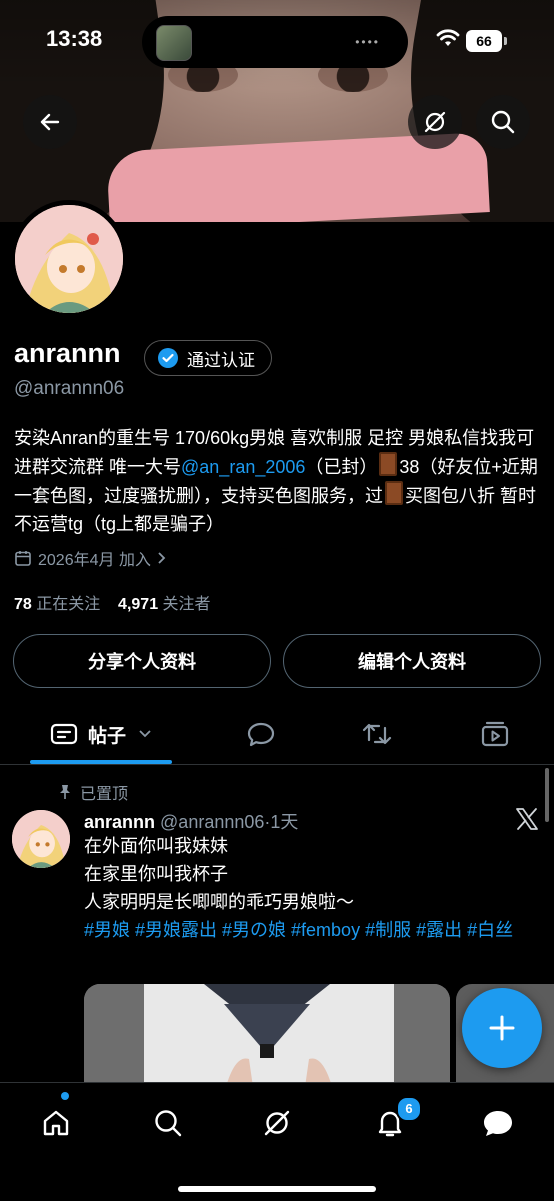 This screenshot has height=1201, width=554. I want to click on tab-media, so click(495, 734).